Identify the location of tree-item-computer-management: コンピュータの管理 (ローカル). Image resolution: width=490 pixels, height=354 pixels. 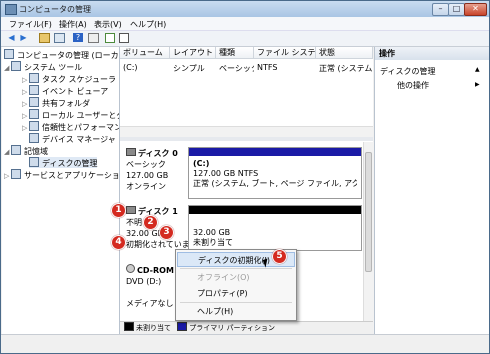
(62, 54).